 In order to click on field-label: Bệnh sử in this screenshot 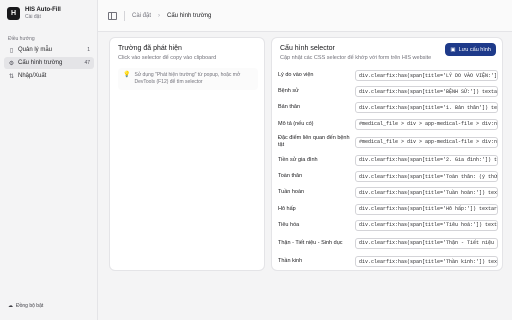, I will do `click(288, 91)`.